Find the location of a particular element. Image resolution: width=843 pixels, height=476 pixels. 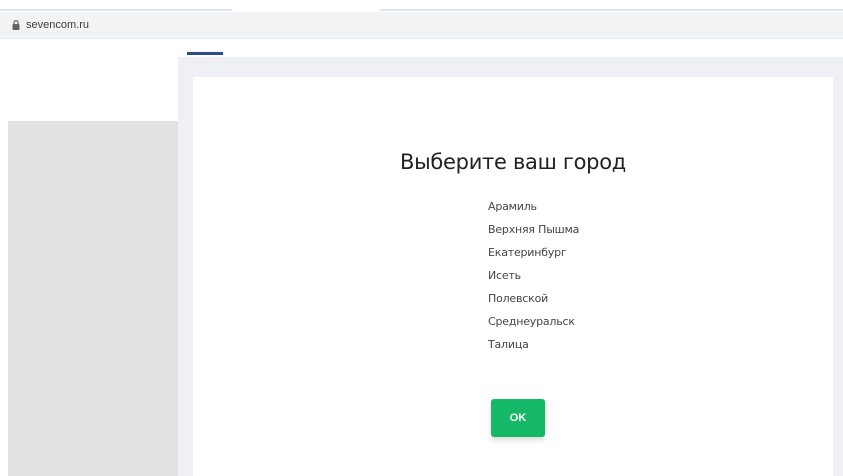

city-option-talitsa: Талица is located at coordinates (533, 349).